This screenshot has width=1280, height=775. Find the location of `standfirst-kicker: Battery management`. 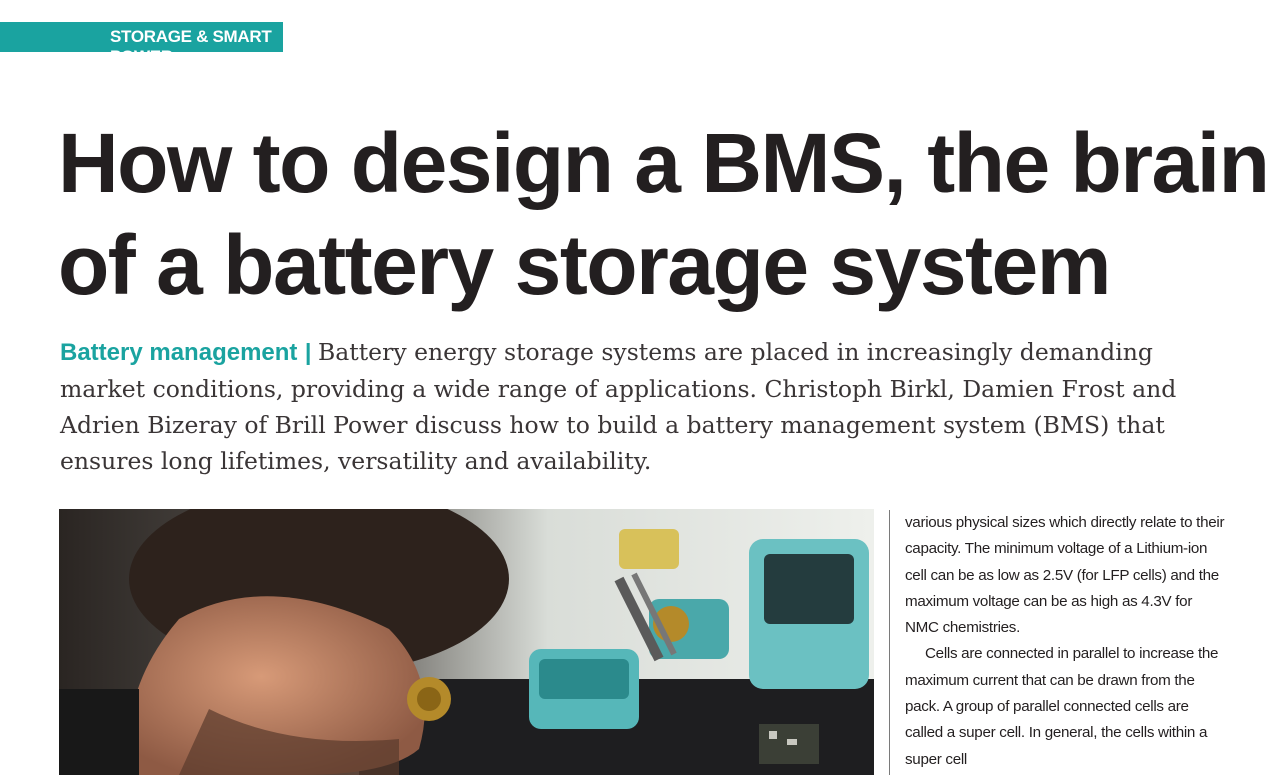

standfirst-kicker: Battery management is located at coordinates (179, 352).